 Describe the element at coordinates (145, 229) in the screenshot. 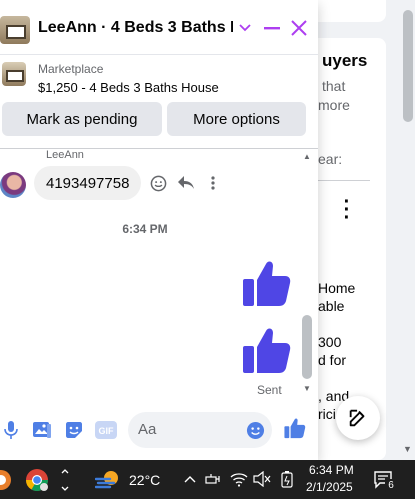

I see `time-separator: 6:34 PM` at that location.